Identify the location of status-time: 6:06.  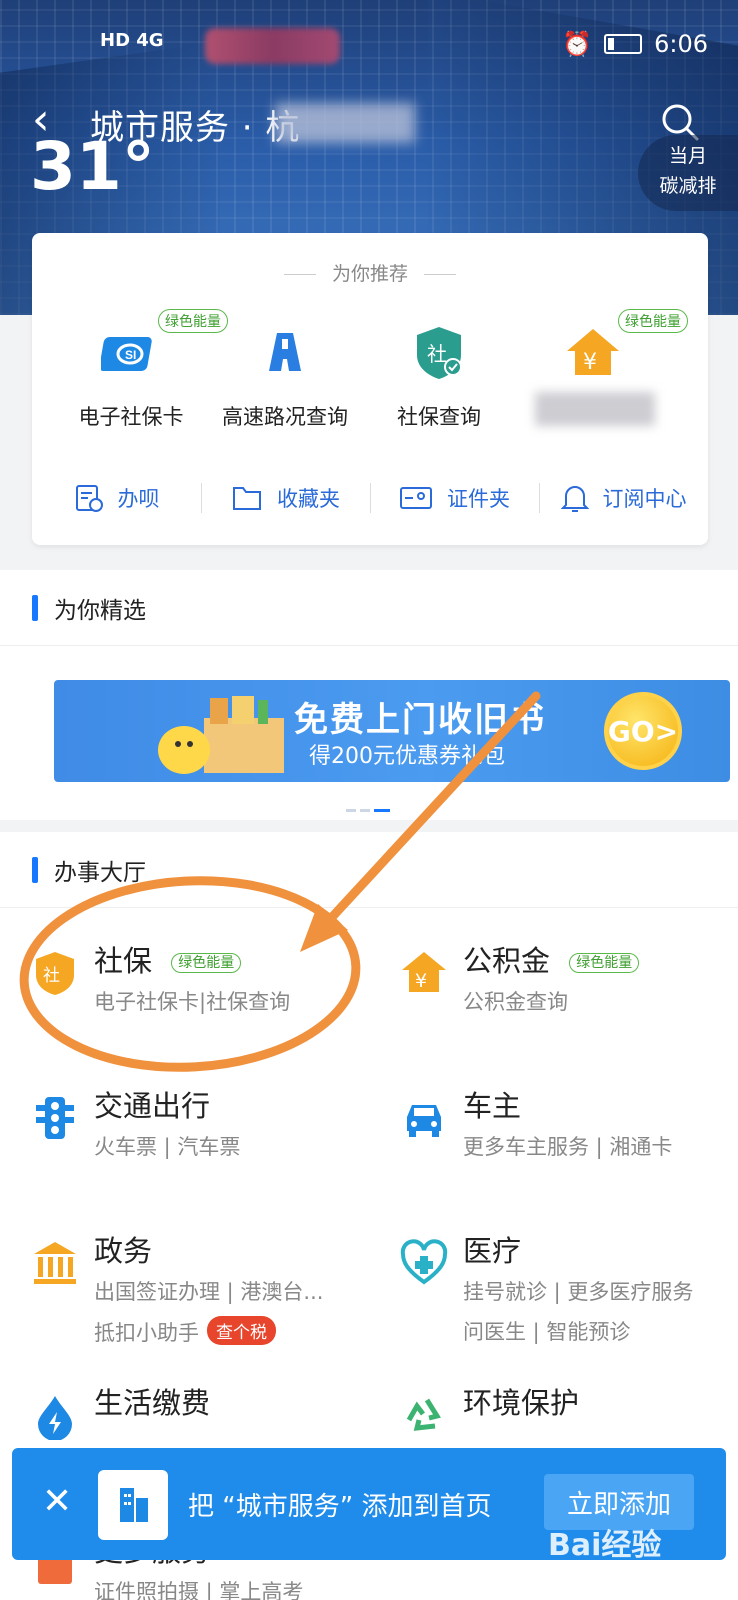
(681, 44).